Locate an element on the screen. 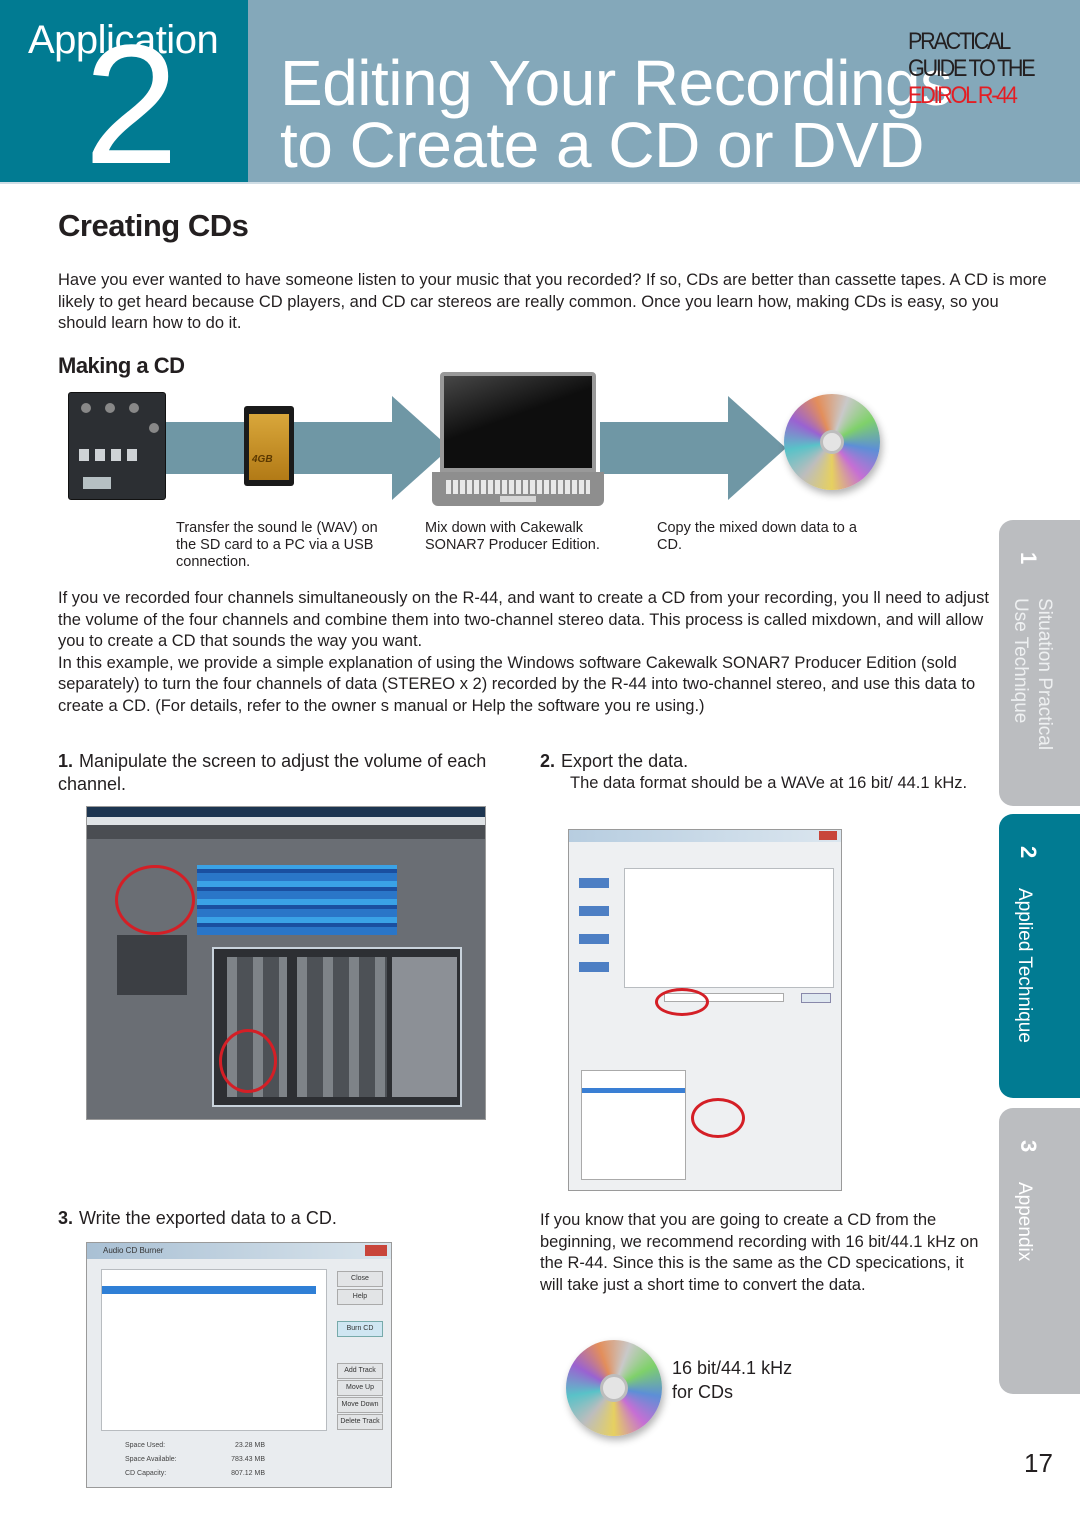 The height and width of the screenshot is (1532, 1080). burner-delete-track-button: Delete Track is located at coordinates (360, 1422).